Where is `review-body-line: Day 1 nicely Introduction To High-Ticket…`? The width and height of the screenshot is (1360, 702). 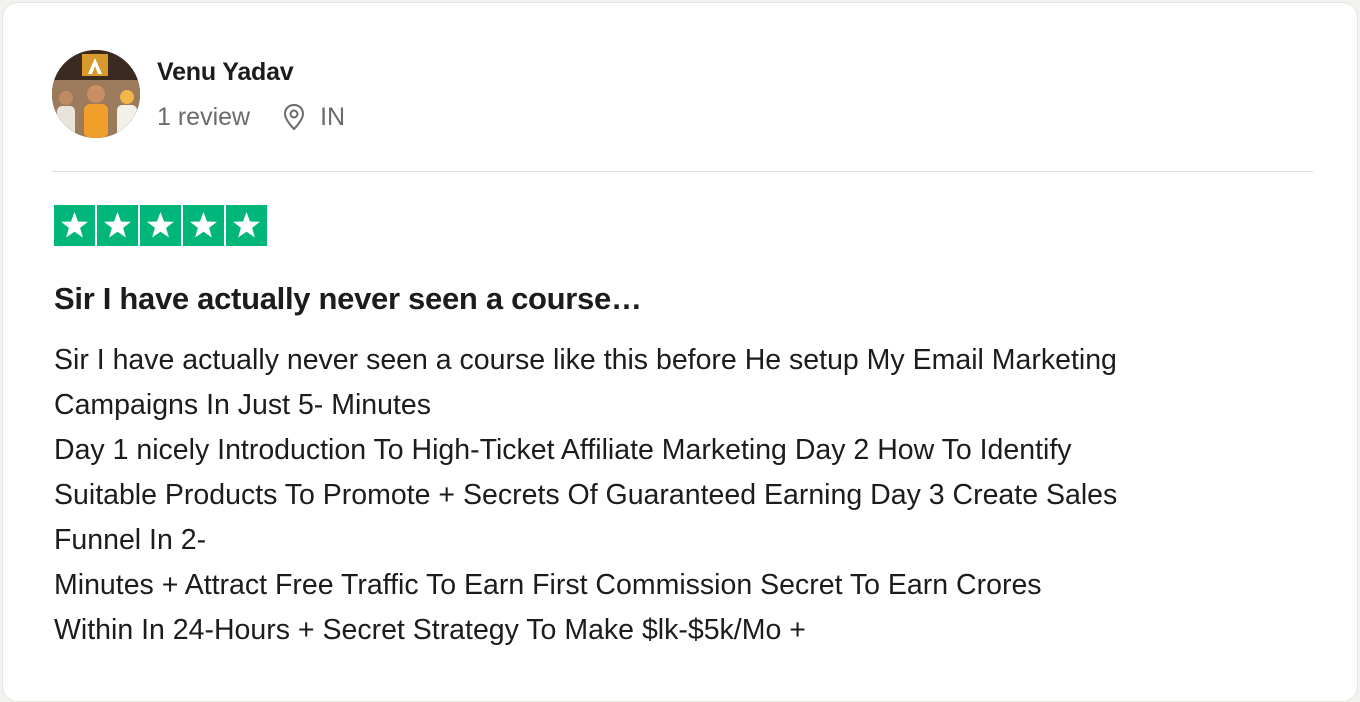
review-body-line: Day 1 nicely Introduction To High-Ticket… is located at coordinates (563, 450).